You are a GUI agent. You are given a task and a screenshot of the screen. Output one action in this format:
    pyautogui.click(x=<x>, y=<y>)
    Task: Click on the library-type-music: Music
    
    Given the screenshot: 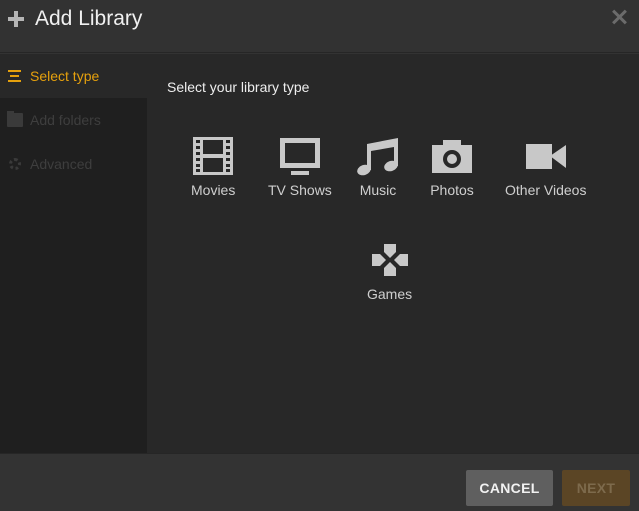 What is the action you would take?
    pyautogui.click(x=378, y=166)
    